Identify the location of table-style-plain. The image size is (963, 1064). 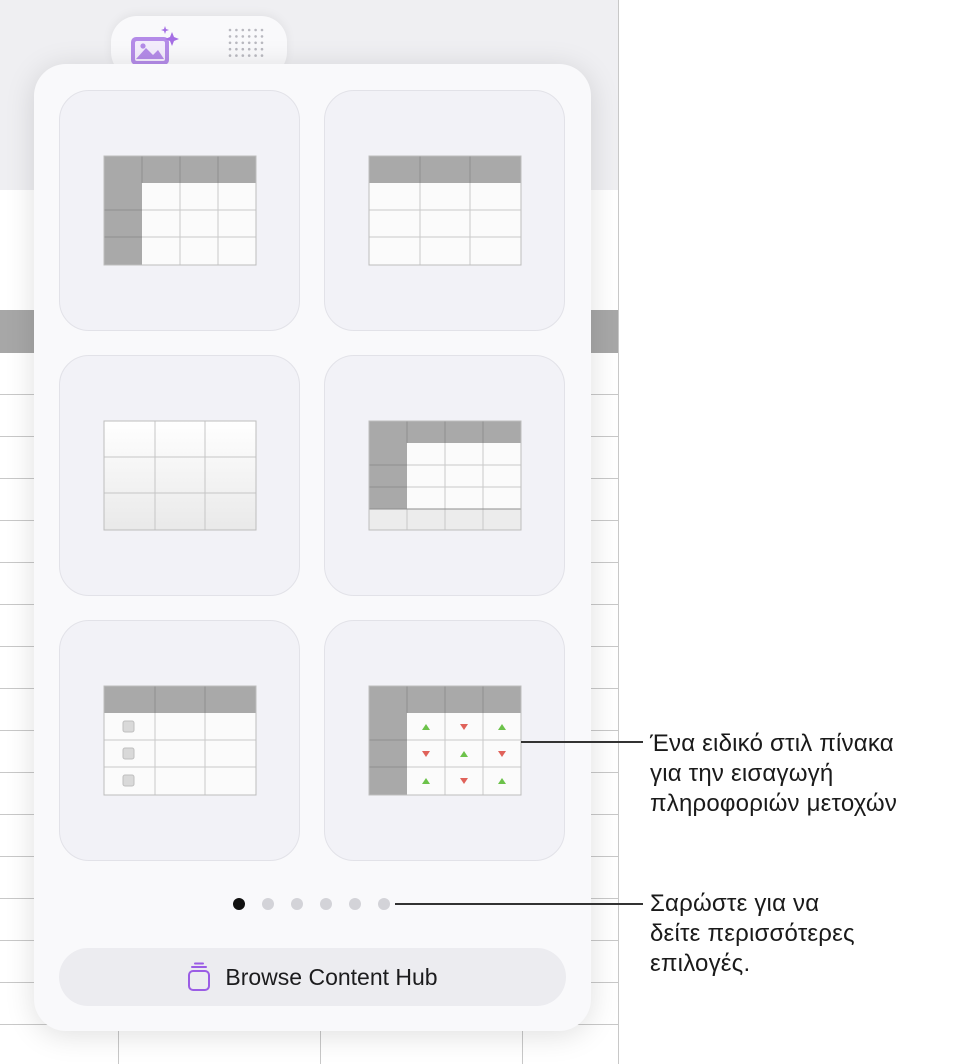
(179, 475).